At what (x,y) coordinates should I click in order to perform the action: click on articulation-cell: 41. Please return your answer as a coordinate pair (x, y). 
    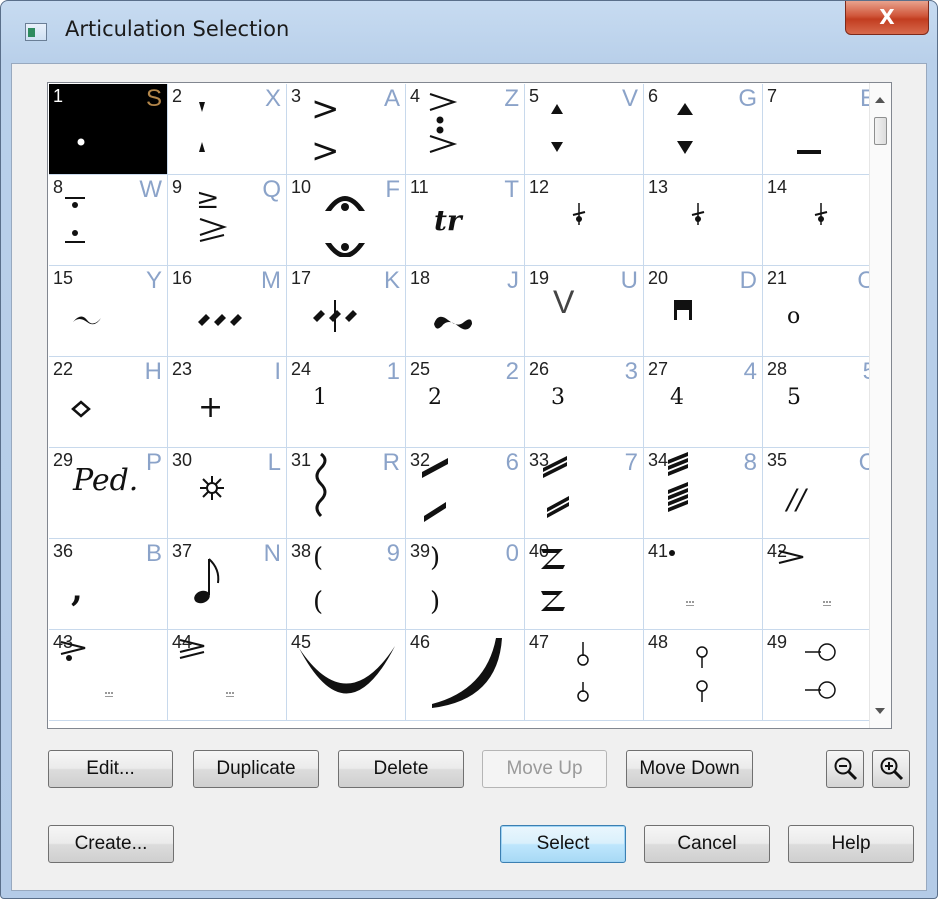
    Looking at the image, I should click on (703, 584).